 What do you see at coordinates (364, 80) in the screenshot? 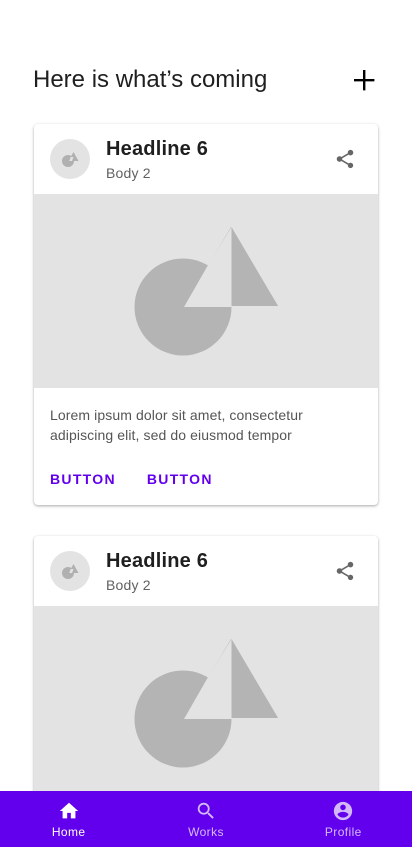
I see `plus-icon` at bounding box center [364, 80].